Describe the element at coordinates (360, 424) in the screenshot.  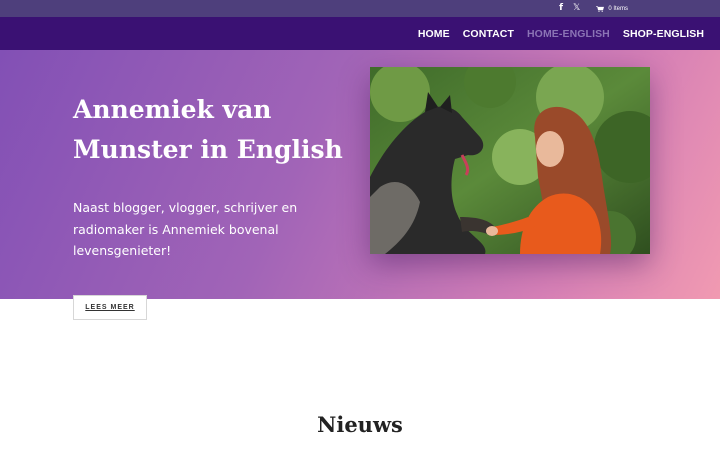
I see `news-heading: Nieuws` at that location.